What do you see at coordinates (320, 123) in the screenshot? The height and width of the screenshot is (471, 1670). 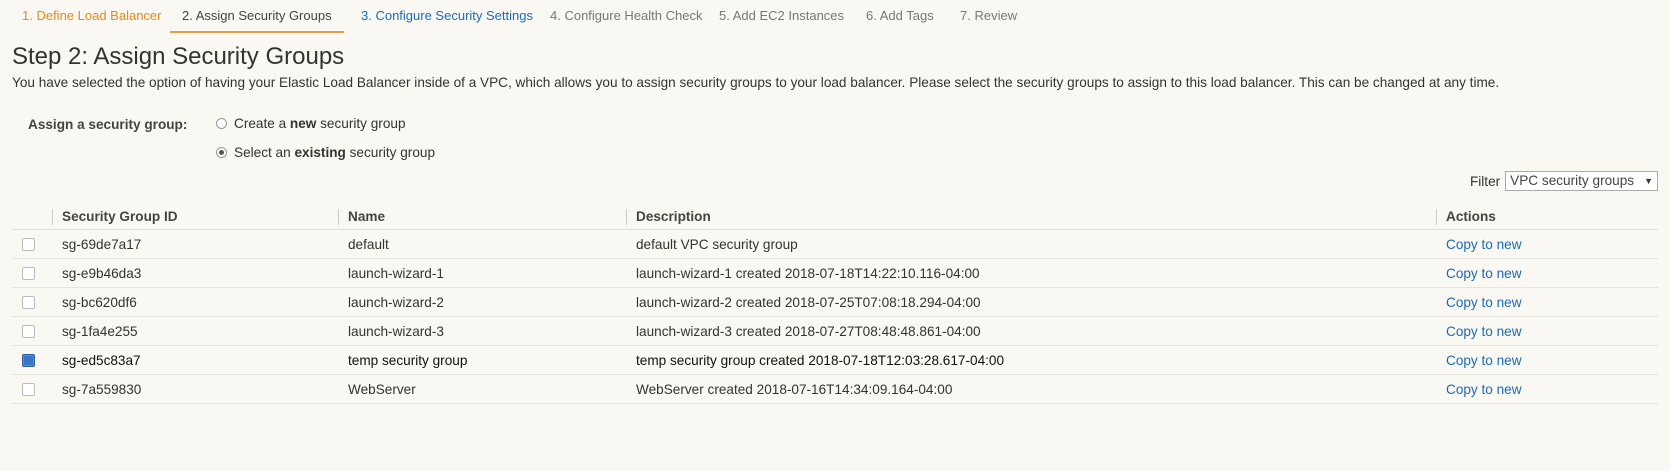 I see `create-new-label: Create a new security group` at bounding box center [320, 123].